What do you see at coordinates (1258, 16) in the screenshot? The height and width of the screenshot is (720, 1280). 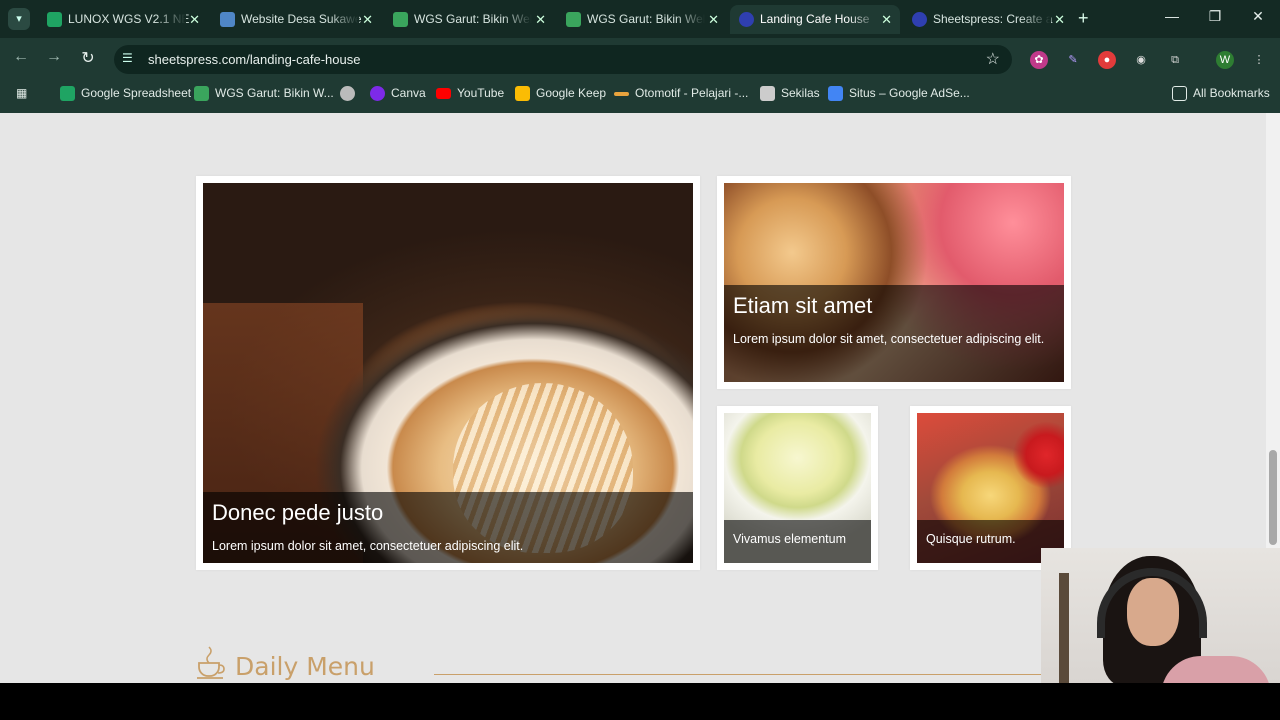 I see `close-window-icon: ✕` at bounding box center [1258, 16].